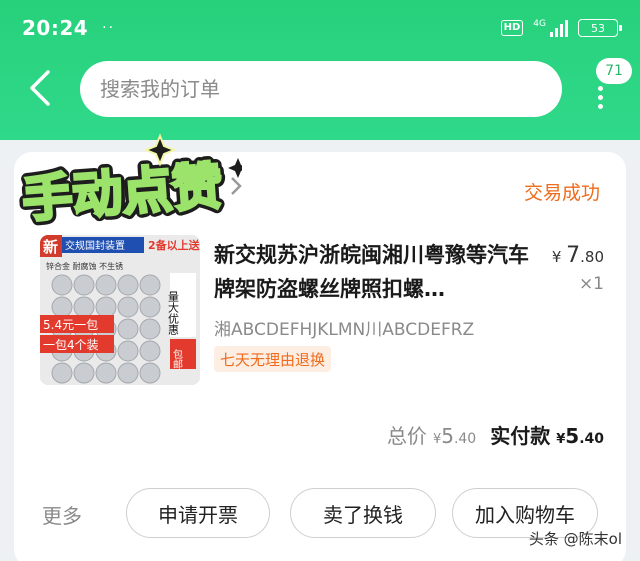 The height and width of the screenshot is (561, 640). I want to click on signal-icon: 4G, so click(550, 28).